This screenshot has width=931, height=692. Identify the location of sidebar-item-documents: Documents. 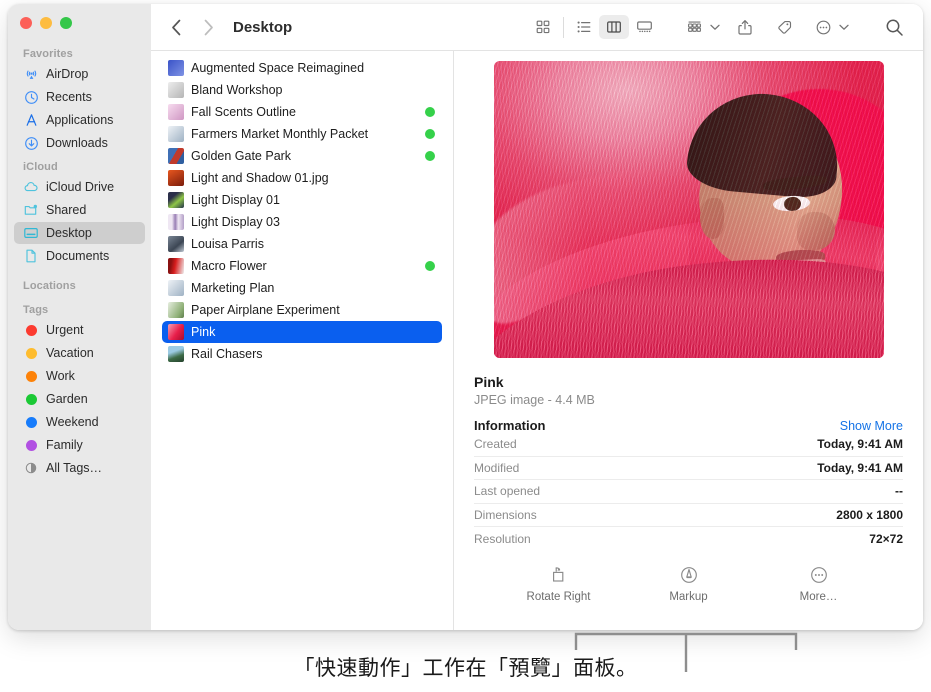
(79, 256).